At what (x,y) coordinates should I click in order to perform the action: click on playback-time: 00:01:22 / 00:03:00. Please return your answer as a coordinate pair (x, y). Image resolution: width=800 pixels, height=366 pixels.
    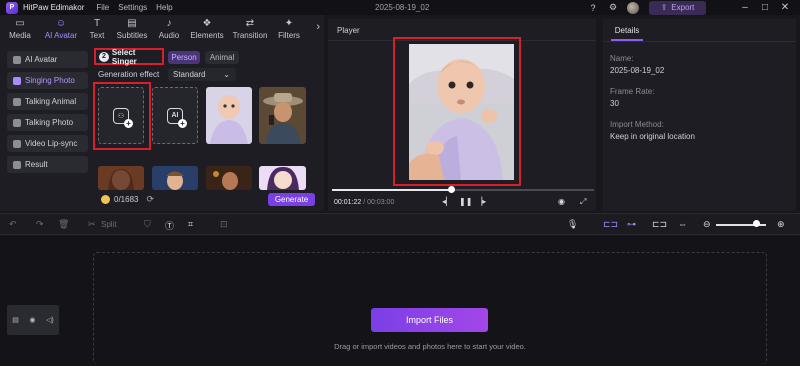
    Looking at the image, I should click on (364, 202).